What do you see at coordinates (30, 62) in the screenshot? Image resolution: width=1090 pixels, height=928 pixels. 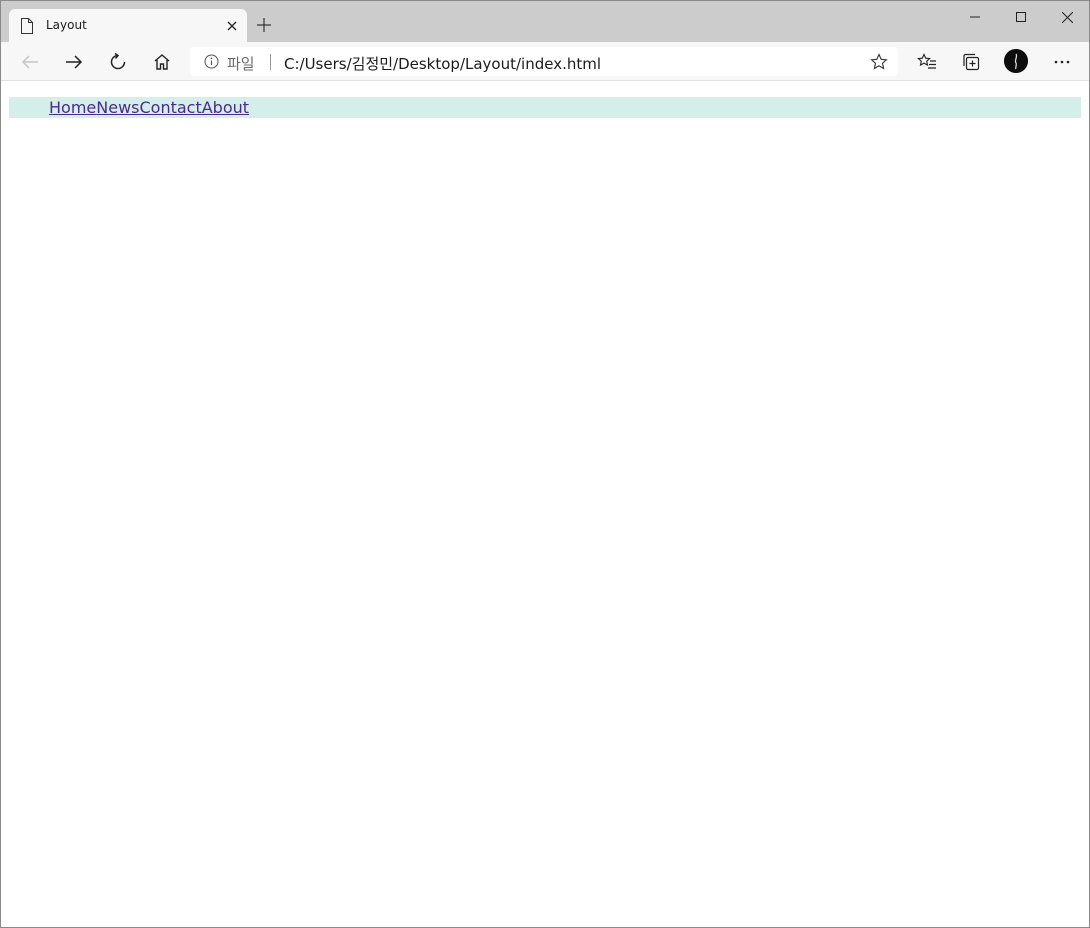 I see `back-arrow-icon` at bounding box center [30, 62].